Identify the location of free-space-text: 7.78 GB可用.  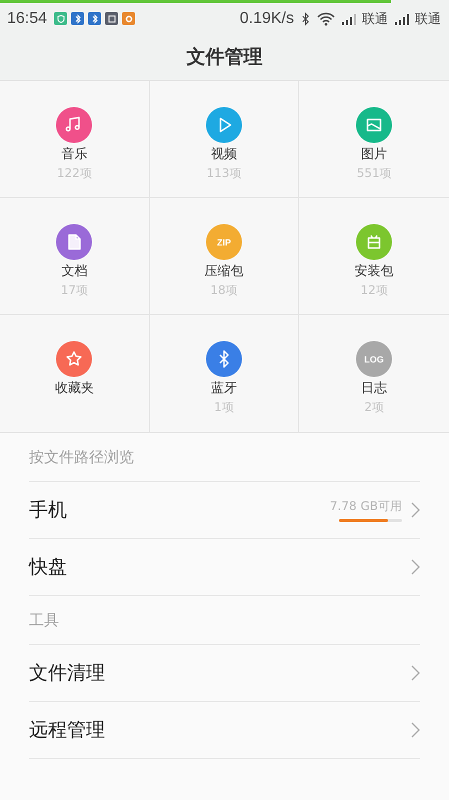
(366, 506).